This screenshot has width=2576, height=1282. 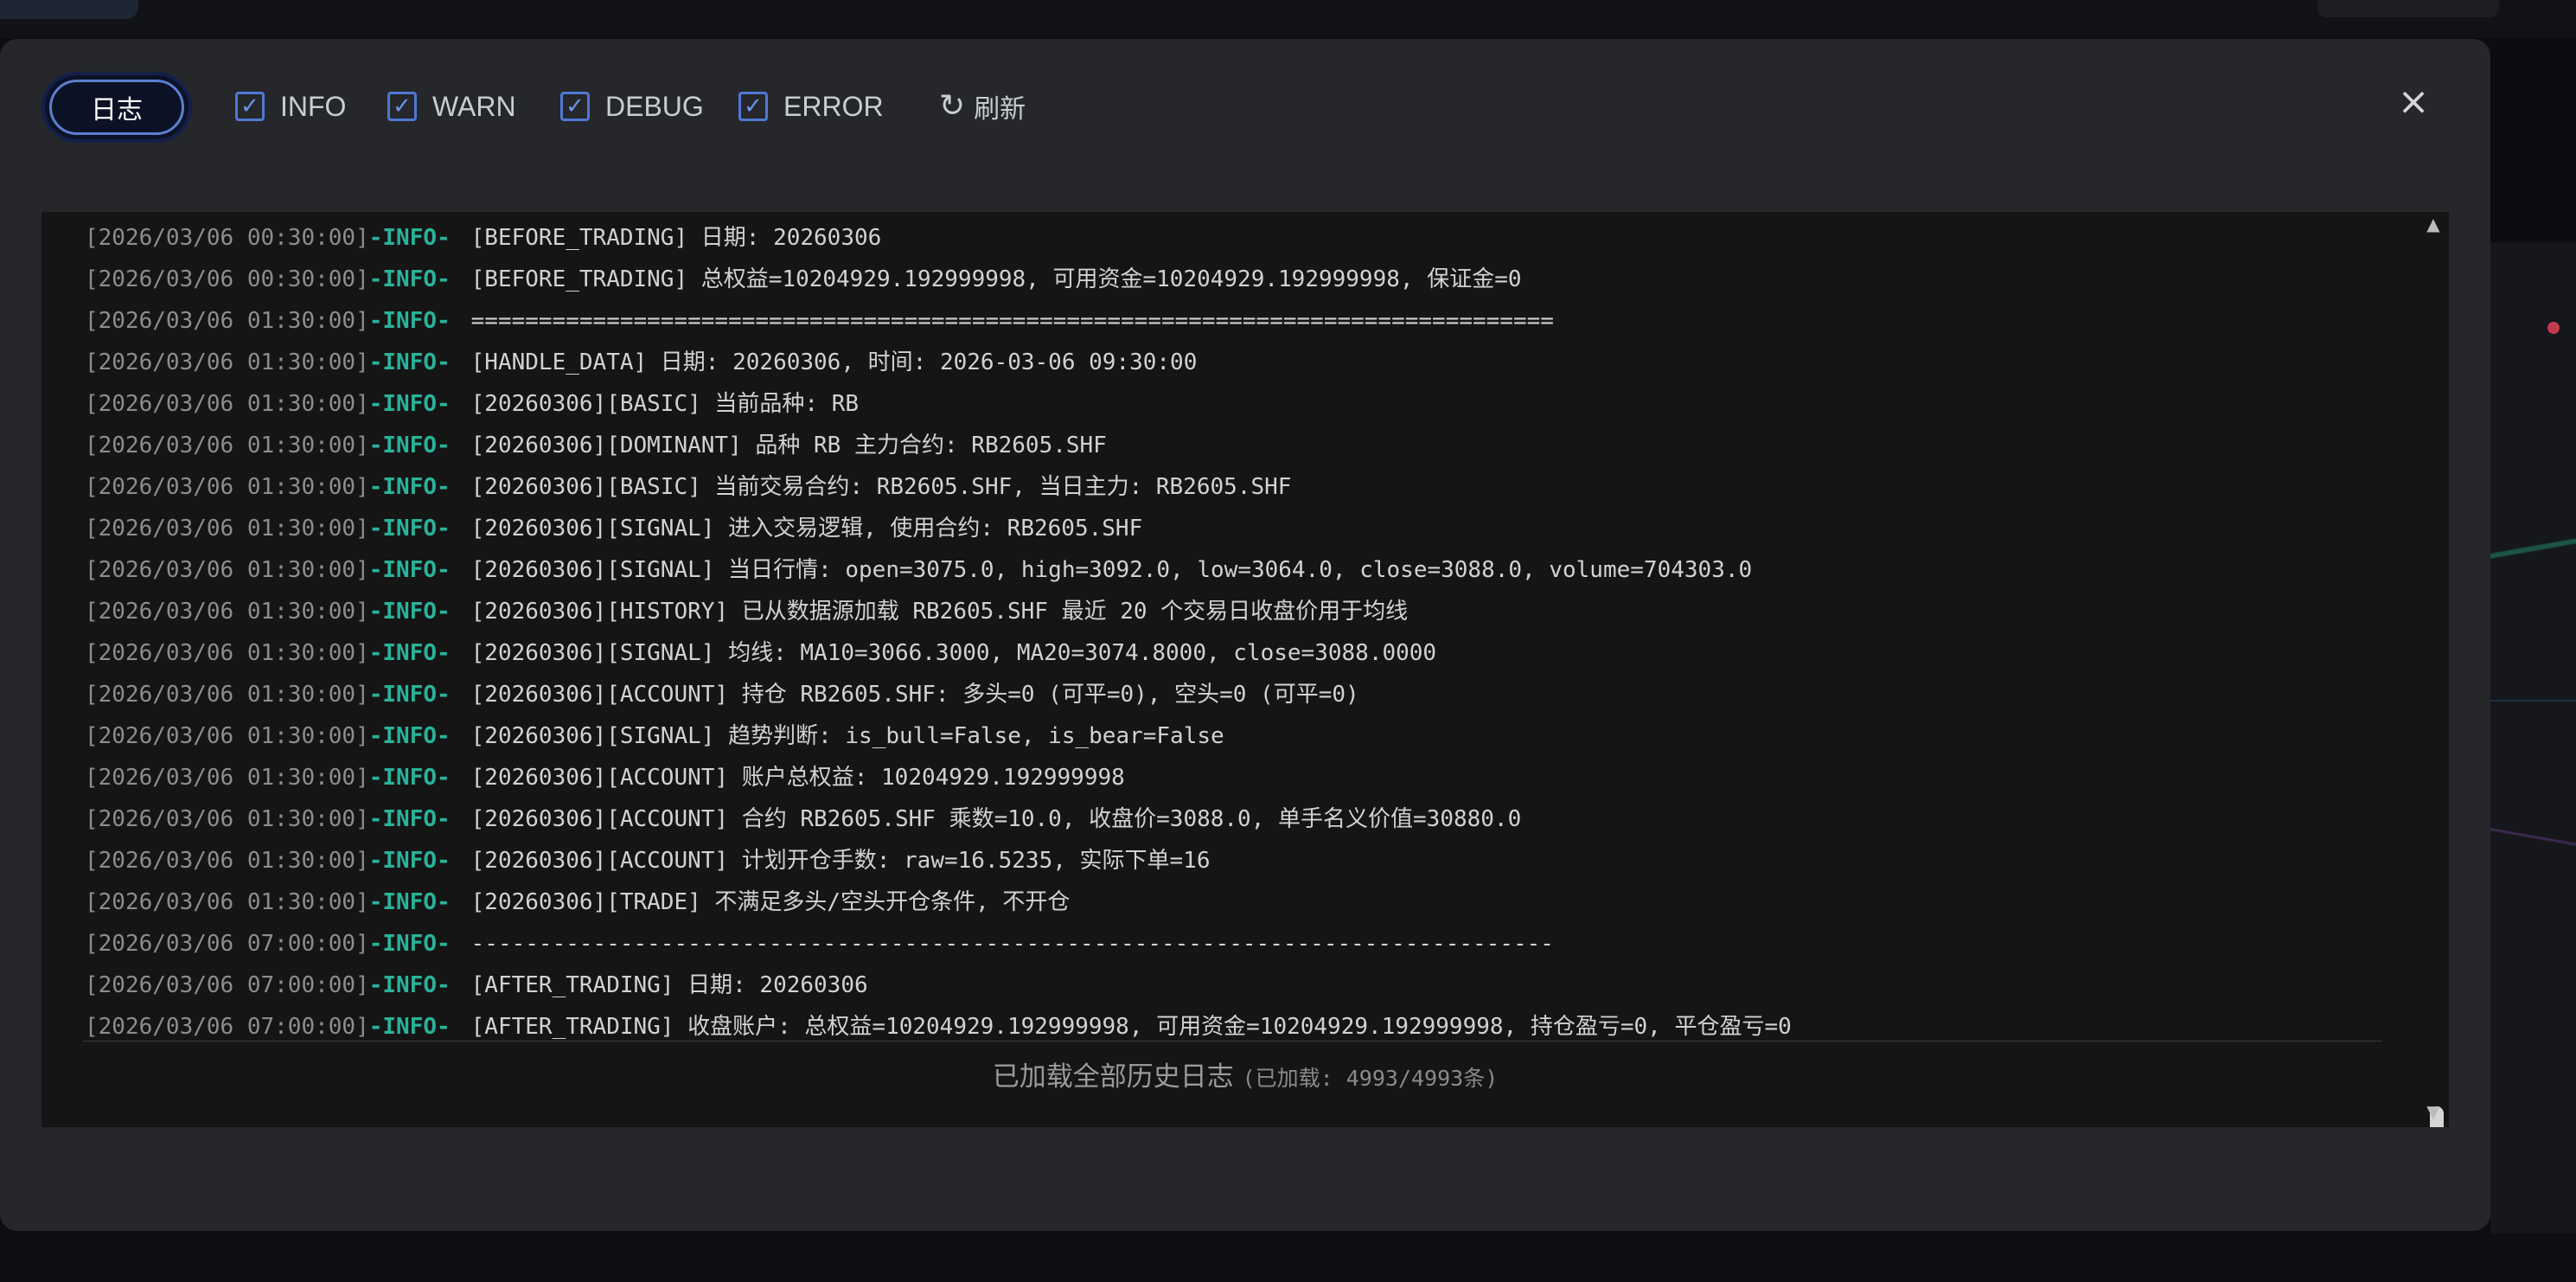 What do you see at coordinates (227, 279) in the screenshot?
I see `log-timestamp: [2026/03/06 00:30:00]` at bounding box center [227, 279].